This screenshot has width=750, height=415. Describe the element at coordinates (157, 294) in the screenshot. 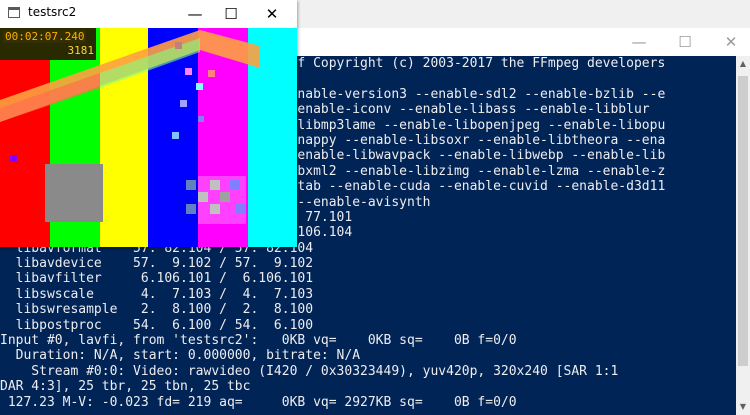

I see `console-line: libswscale 4. 7.103 / 4. 7.103` at that location.